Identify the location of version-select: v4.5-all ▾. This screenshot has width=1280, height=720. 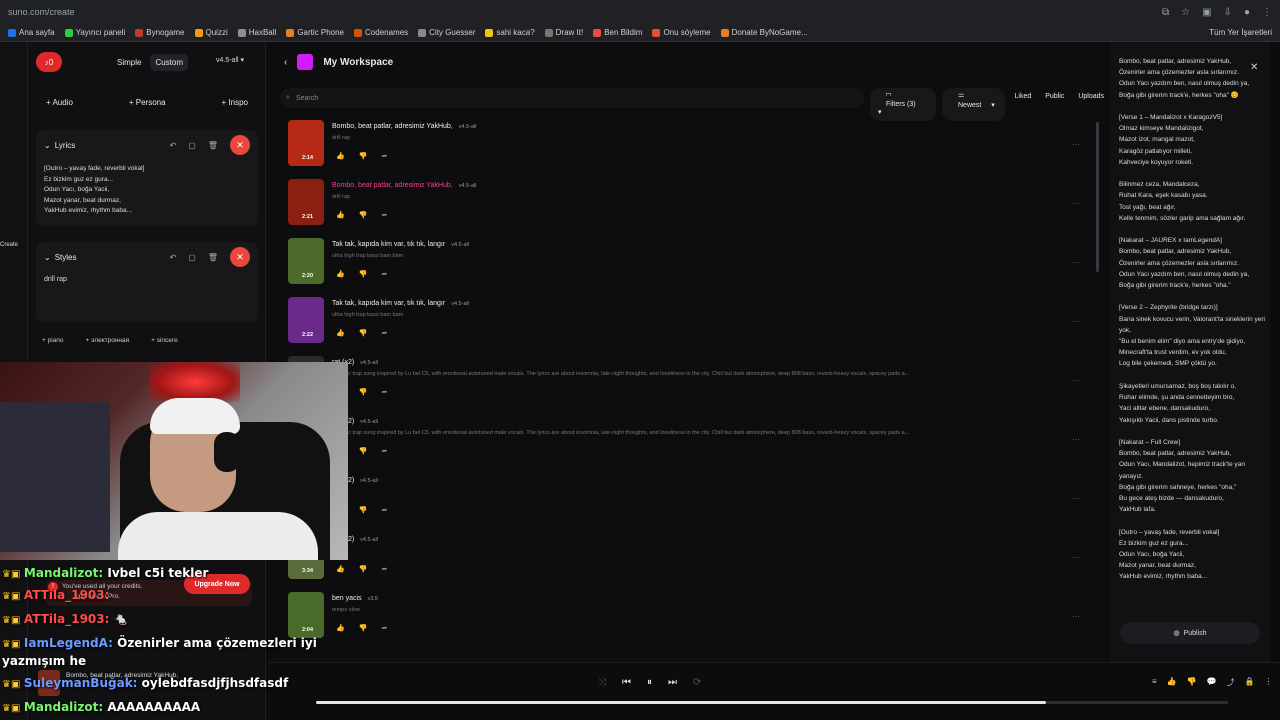
(230, 60).